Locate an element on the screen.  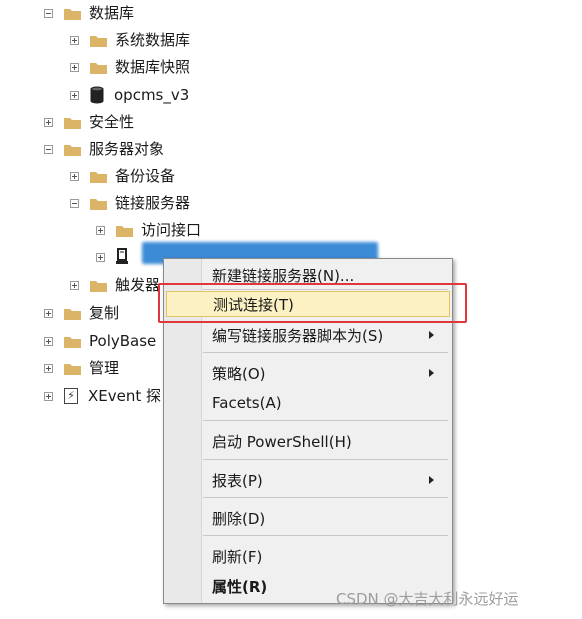
tree-node-linked-servers: 链接服务器 is located at coordinates (130, 203).